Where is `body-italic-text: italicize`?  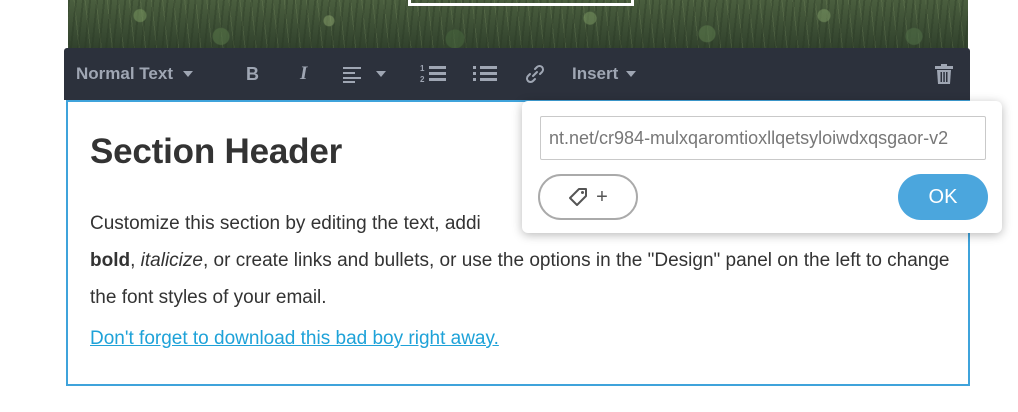 body-italic-text: italicize is located at coordinates (171, 260).